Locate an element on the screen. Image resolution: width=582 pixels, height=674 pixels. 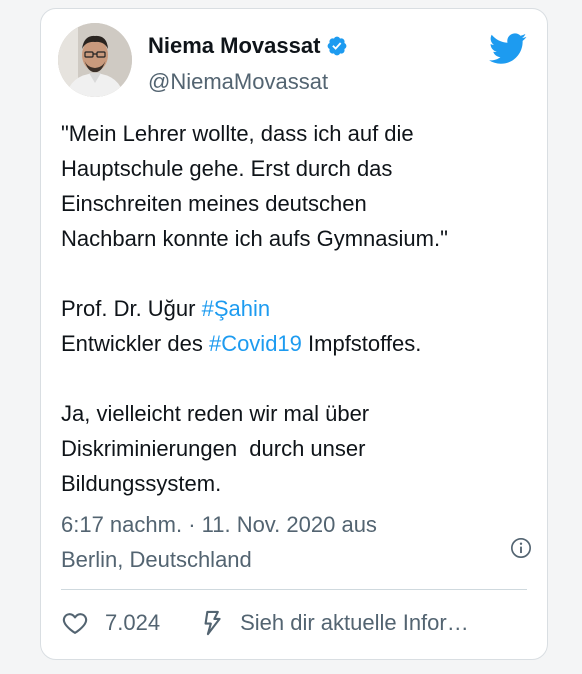
text-line: Einschreiten meines deutschen is located at coordinates (214, 203).